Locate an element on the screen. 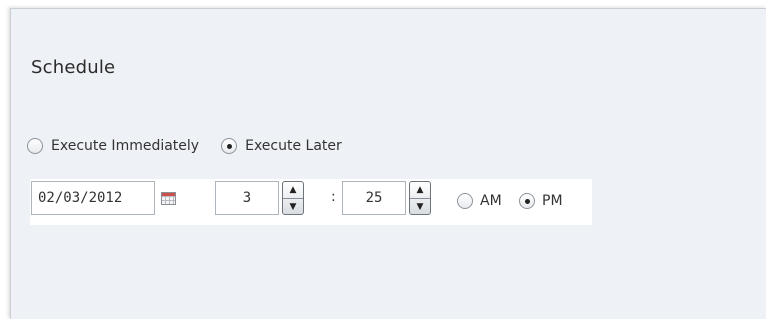 The height and width of the screenshot is (319, 766). hour-spinner: ▲ ▼ is located at coordinates (293, 198).